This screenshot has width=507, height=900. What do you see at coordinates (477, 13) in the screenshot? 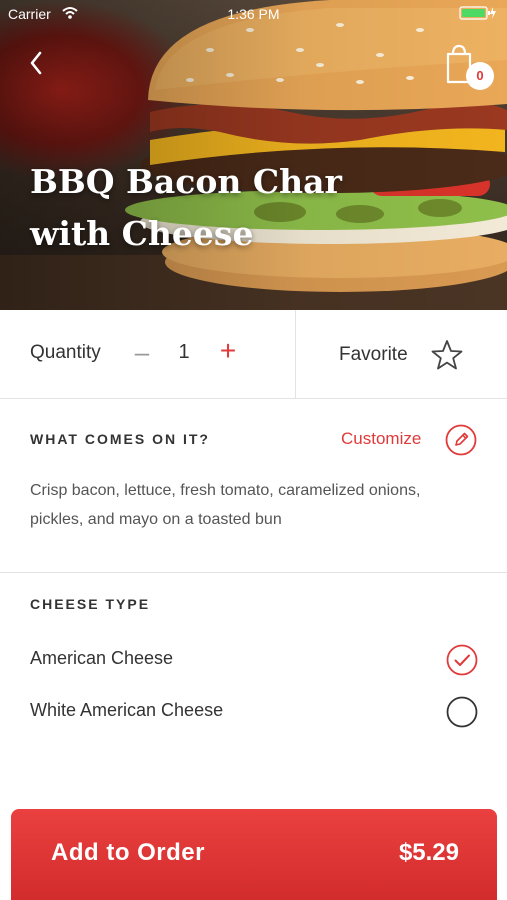
I see `battery-icon` at bounding box center [477, 13].